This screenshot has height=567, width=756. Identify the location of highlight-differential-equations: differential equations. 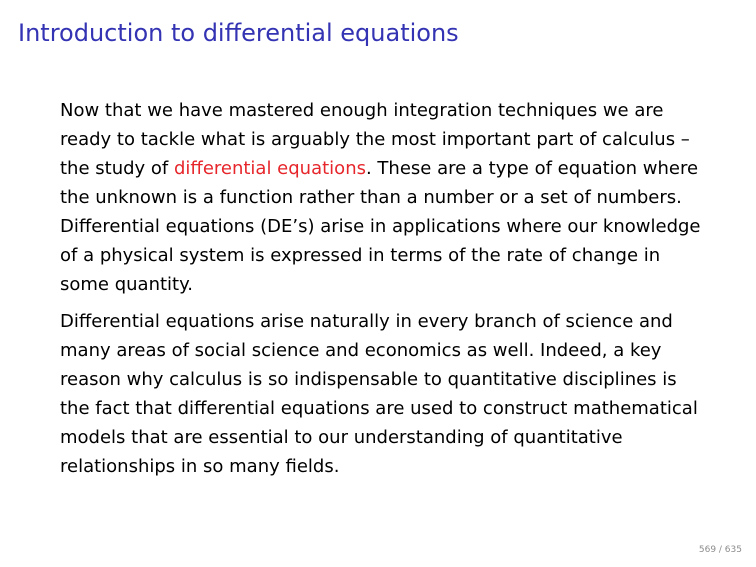
(269, 168).